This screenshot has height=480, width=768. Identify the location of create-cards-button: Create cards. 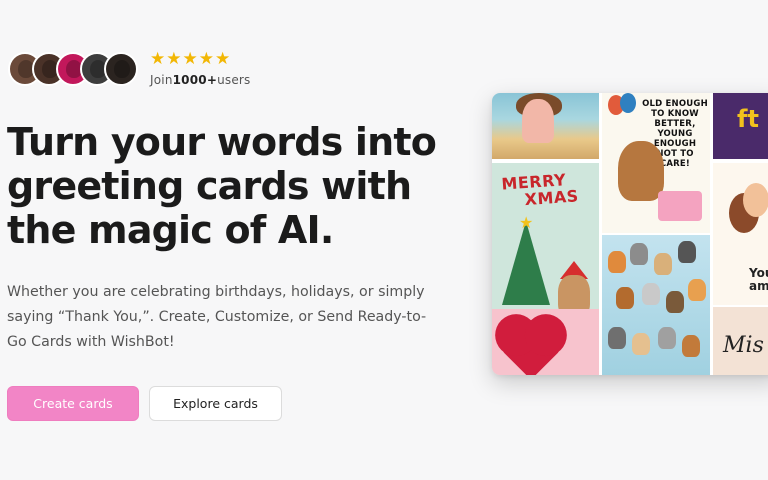
(73, 403).